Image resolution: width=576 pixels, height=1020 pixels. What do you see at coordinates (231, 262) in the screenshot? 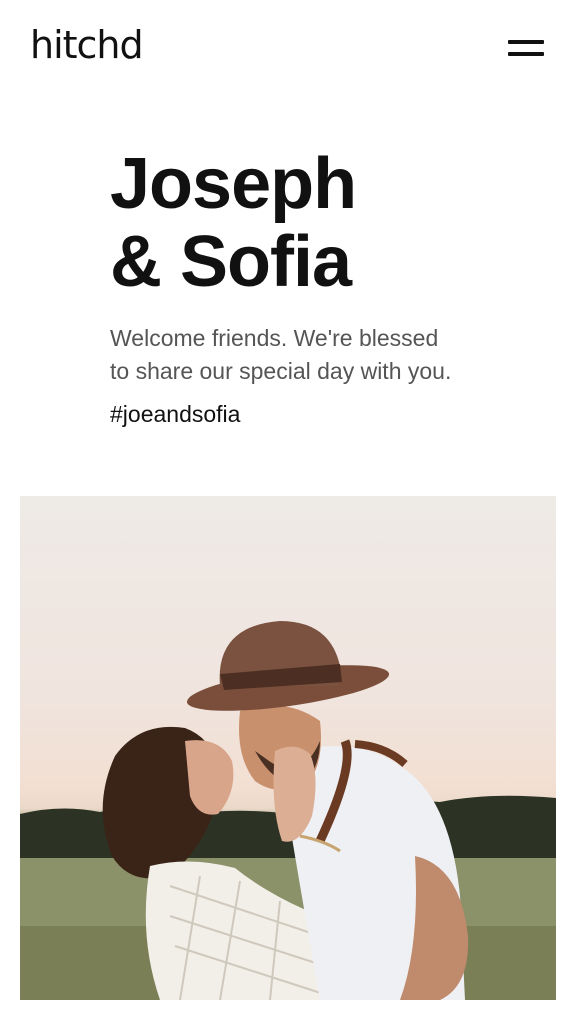
I see `title-line-2: & Sofia` at bounding box center [231, 262].